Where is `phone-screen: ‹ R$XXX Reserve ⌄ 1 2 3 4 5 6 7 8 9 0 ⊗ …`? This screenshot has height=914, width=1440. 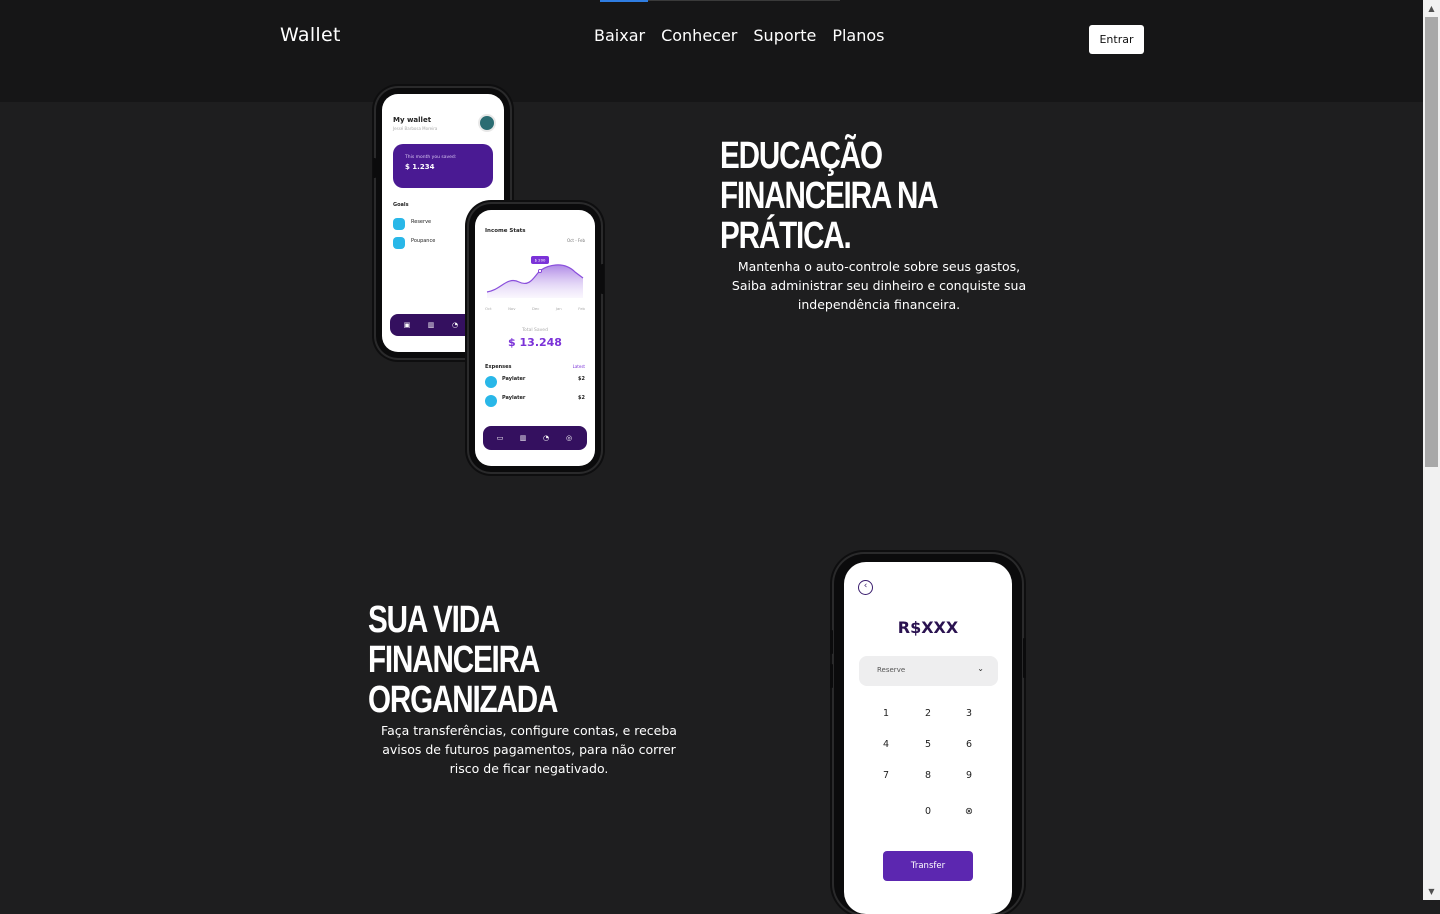
phone-screen: ‹ R$XXX Reserve ⌄ 1 2 3 4 5 6 7 8 9 0 ⊗ … is located at coordinates (928, 738).